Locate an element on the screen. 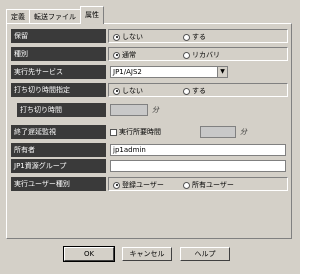 This screenshot has width=320, height=274. row-owner: 所有者 jp1admin is located at coordinates (149, 150).